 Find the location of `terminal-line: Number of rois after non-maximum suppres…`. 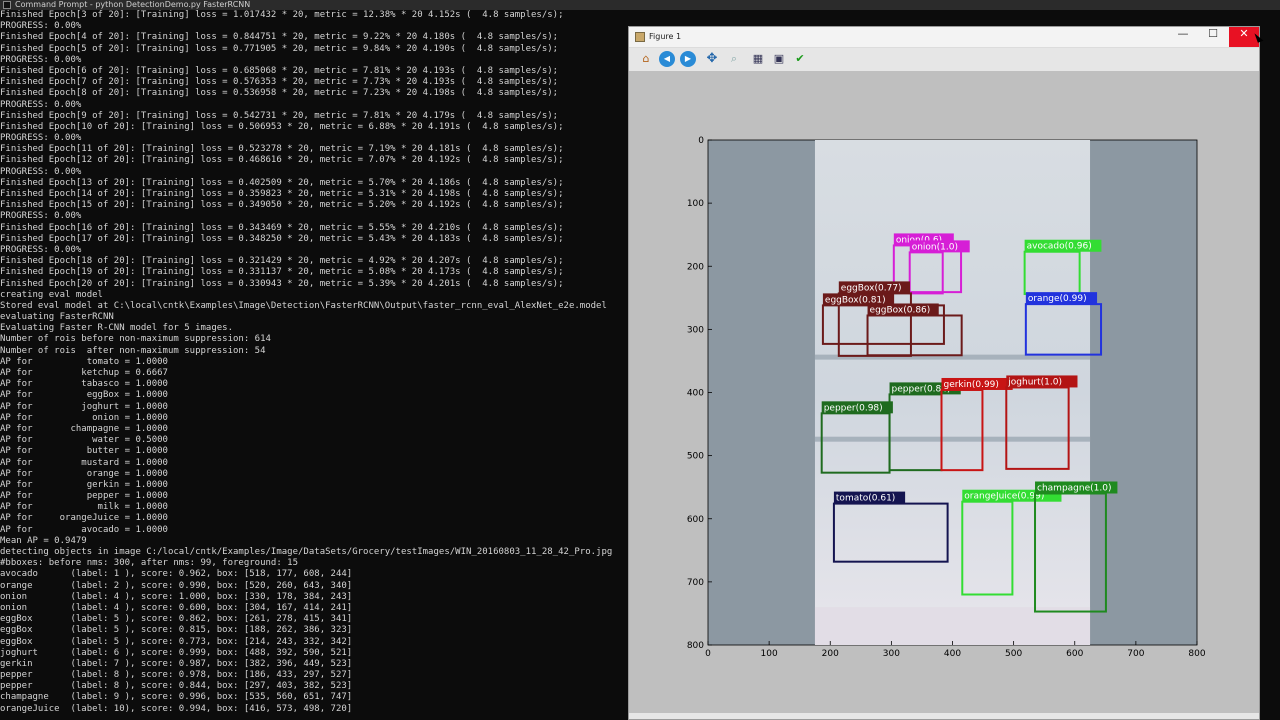

terminal-line: Number of rois after non-maximum suppres… is located at coordinates (133, 350).